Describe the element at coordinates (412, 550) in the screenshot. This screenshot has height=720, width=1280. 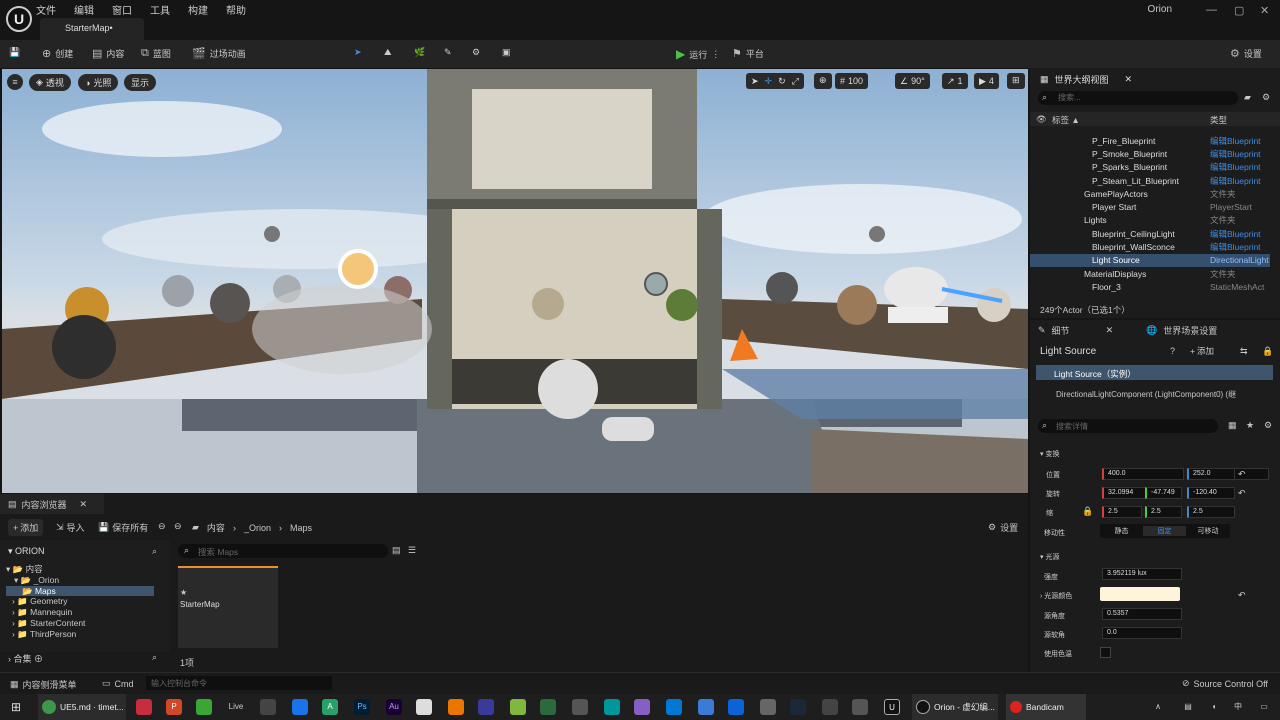
I see `filter-icon: ☰` at that location.